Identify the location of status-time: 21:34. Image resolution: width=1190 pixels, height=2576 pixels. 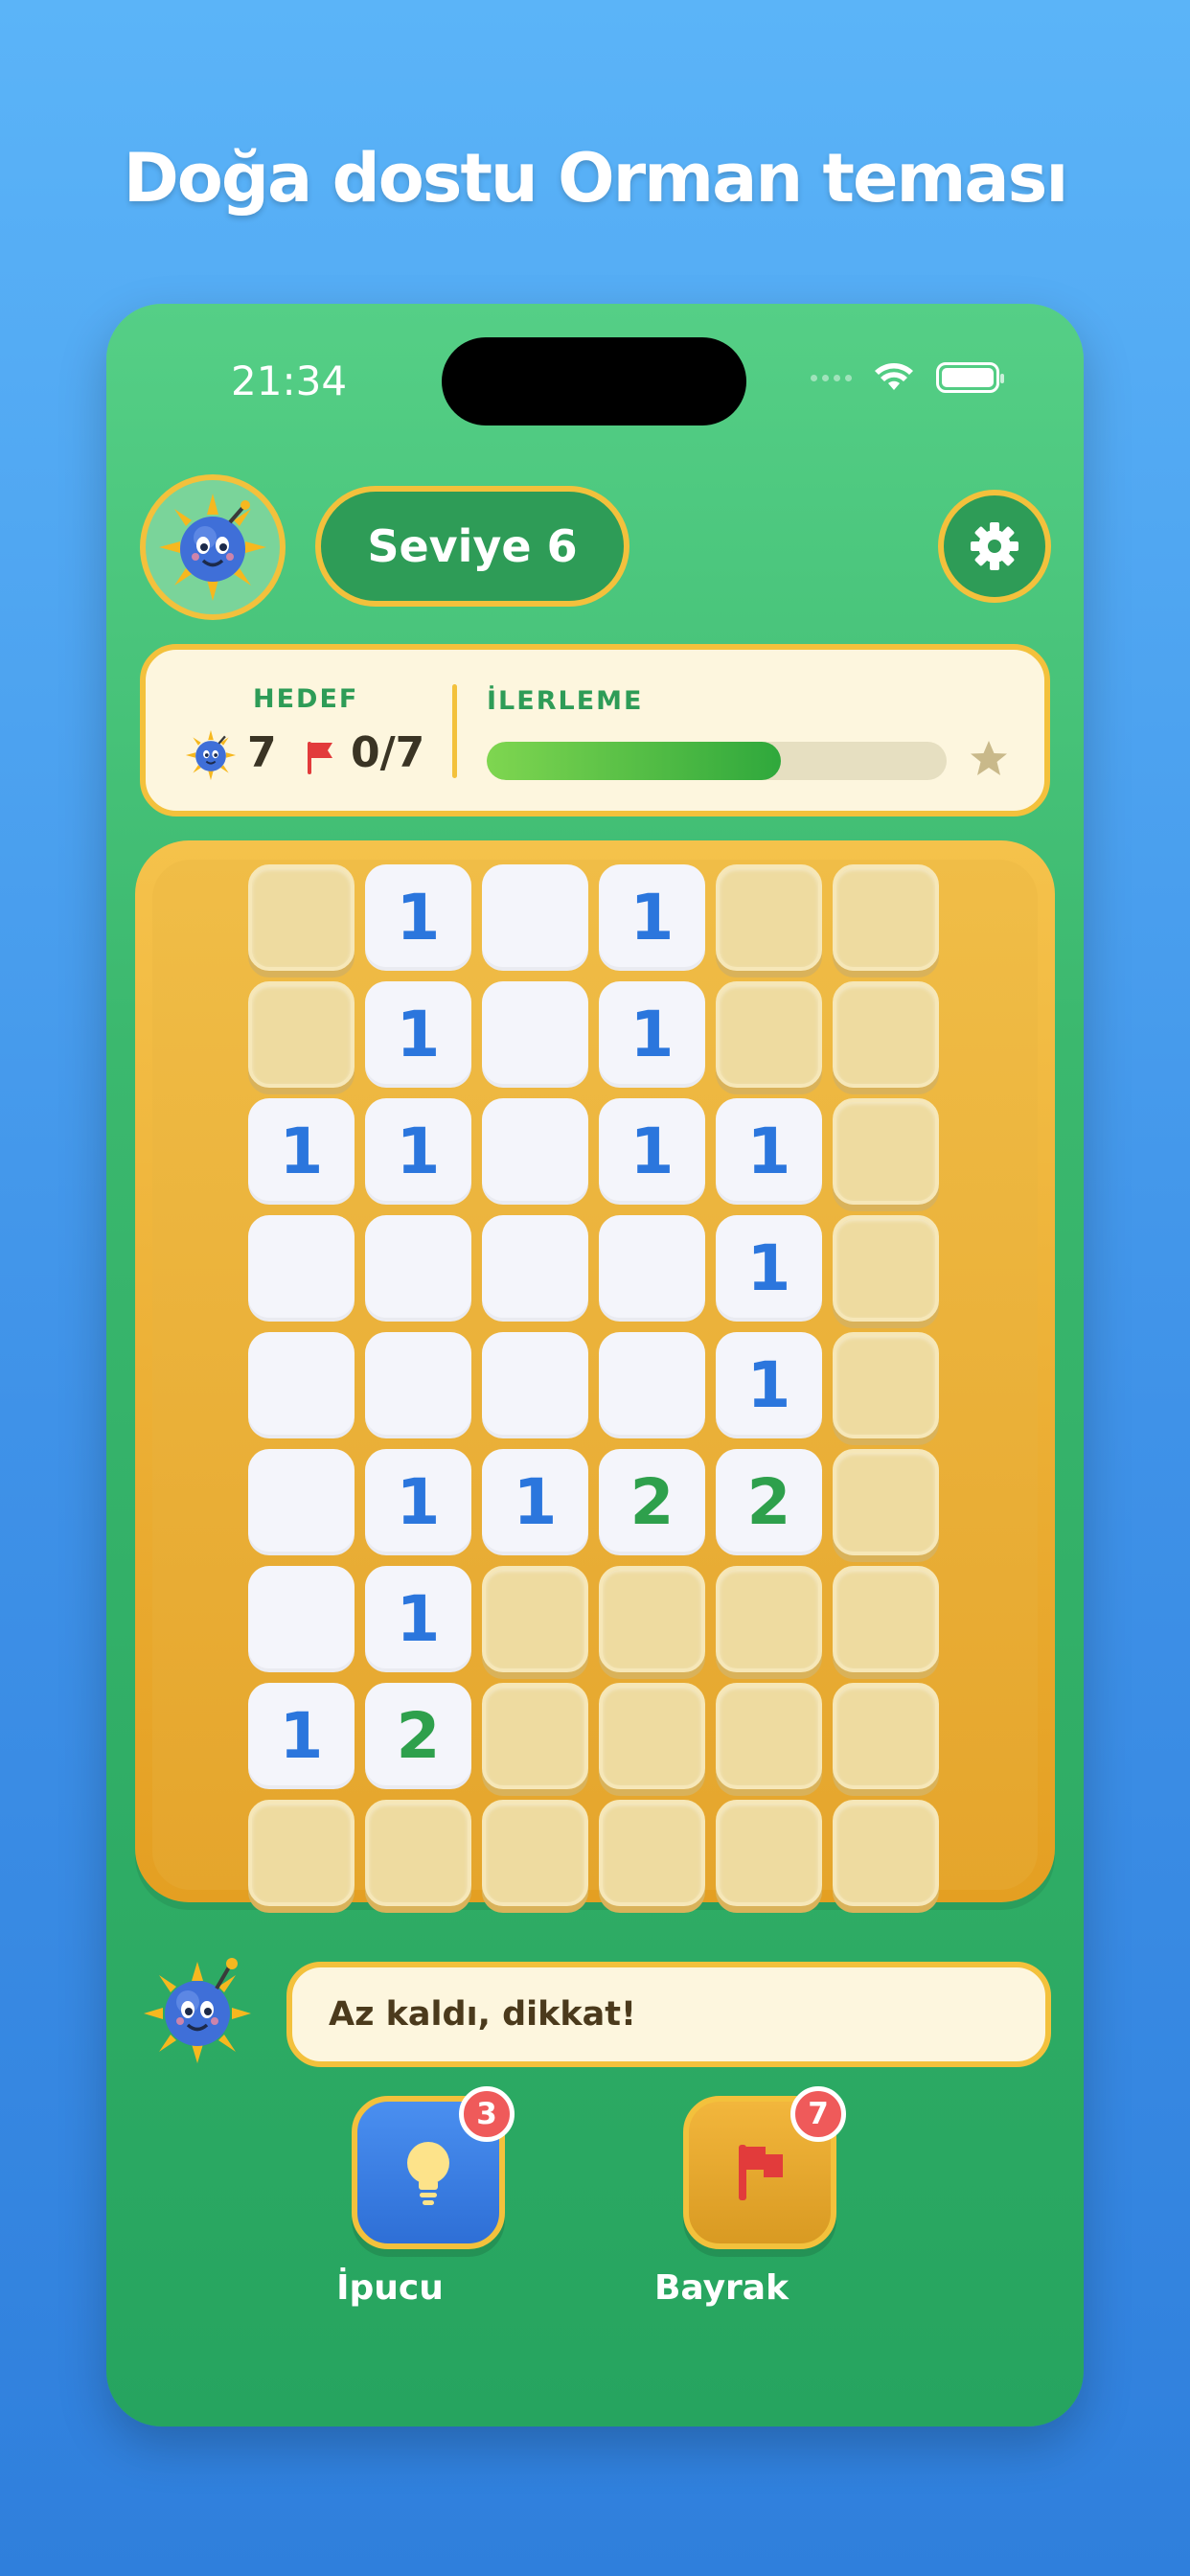
(289, 380).